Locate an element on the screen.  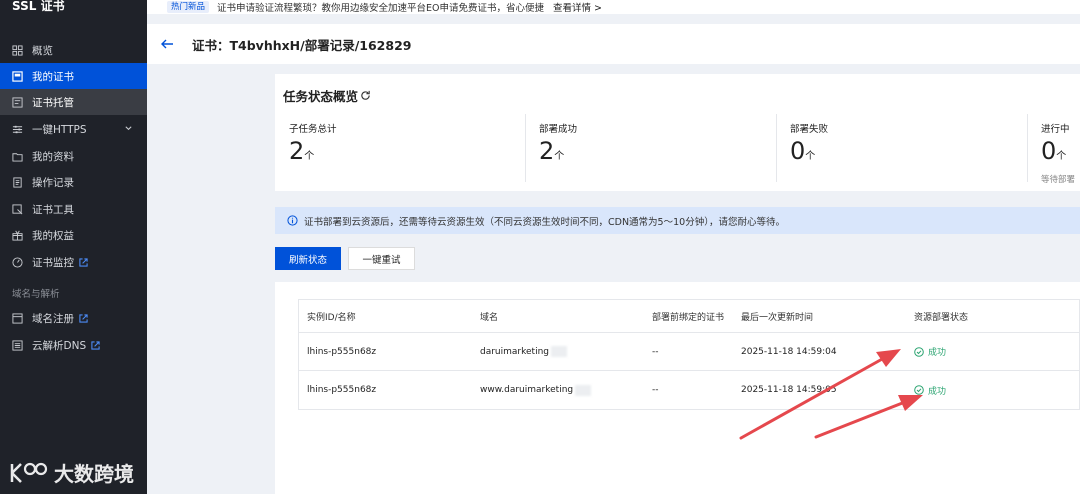
sliders-icon is located at coordinates (17, 129).